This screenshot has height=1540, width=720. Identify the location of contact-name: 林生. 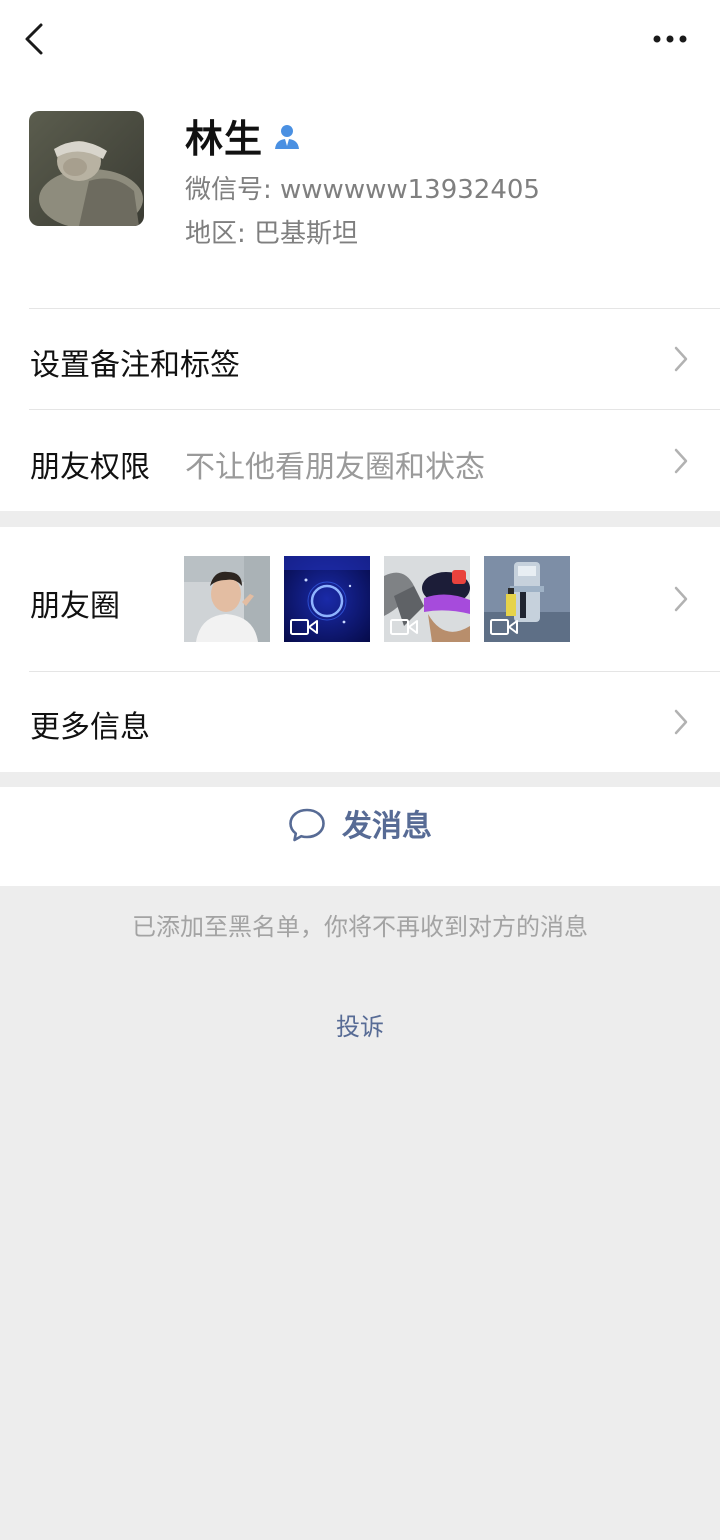
(224, 139).